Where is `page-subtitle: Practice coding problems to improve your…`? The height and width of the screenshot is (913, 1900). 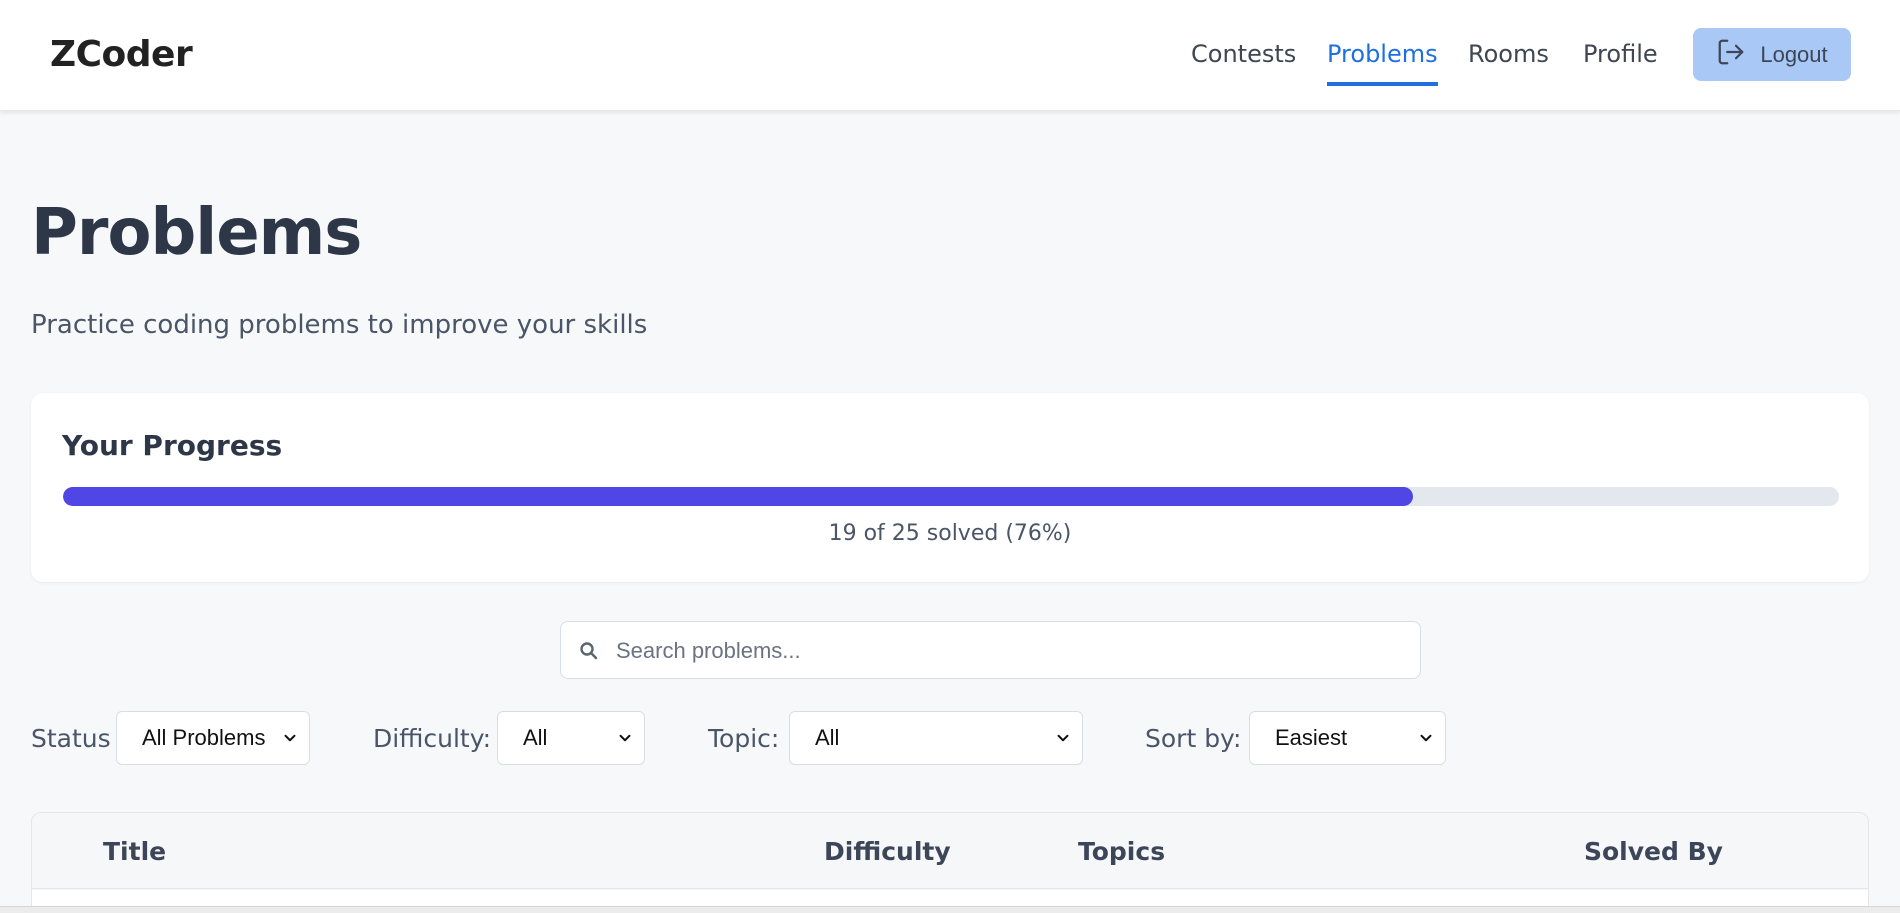 page-subtitle: Practice coding problems to improve your… is located at coordinates (339, 325).